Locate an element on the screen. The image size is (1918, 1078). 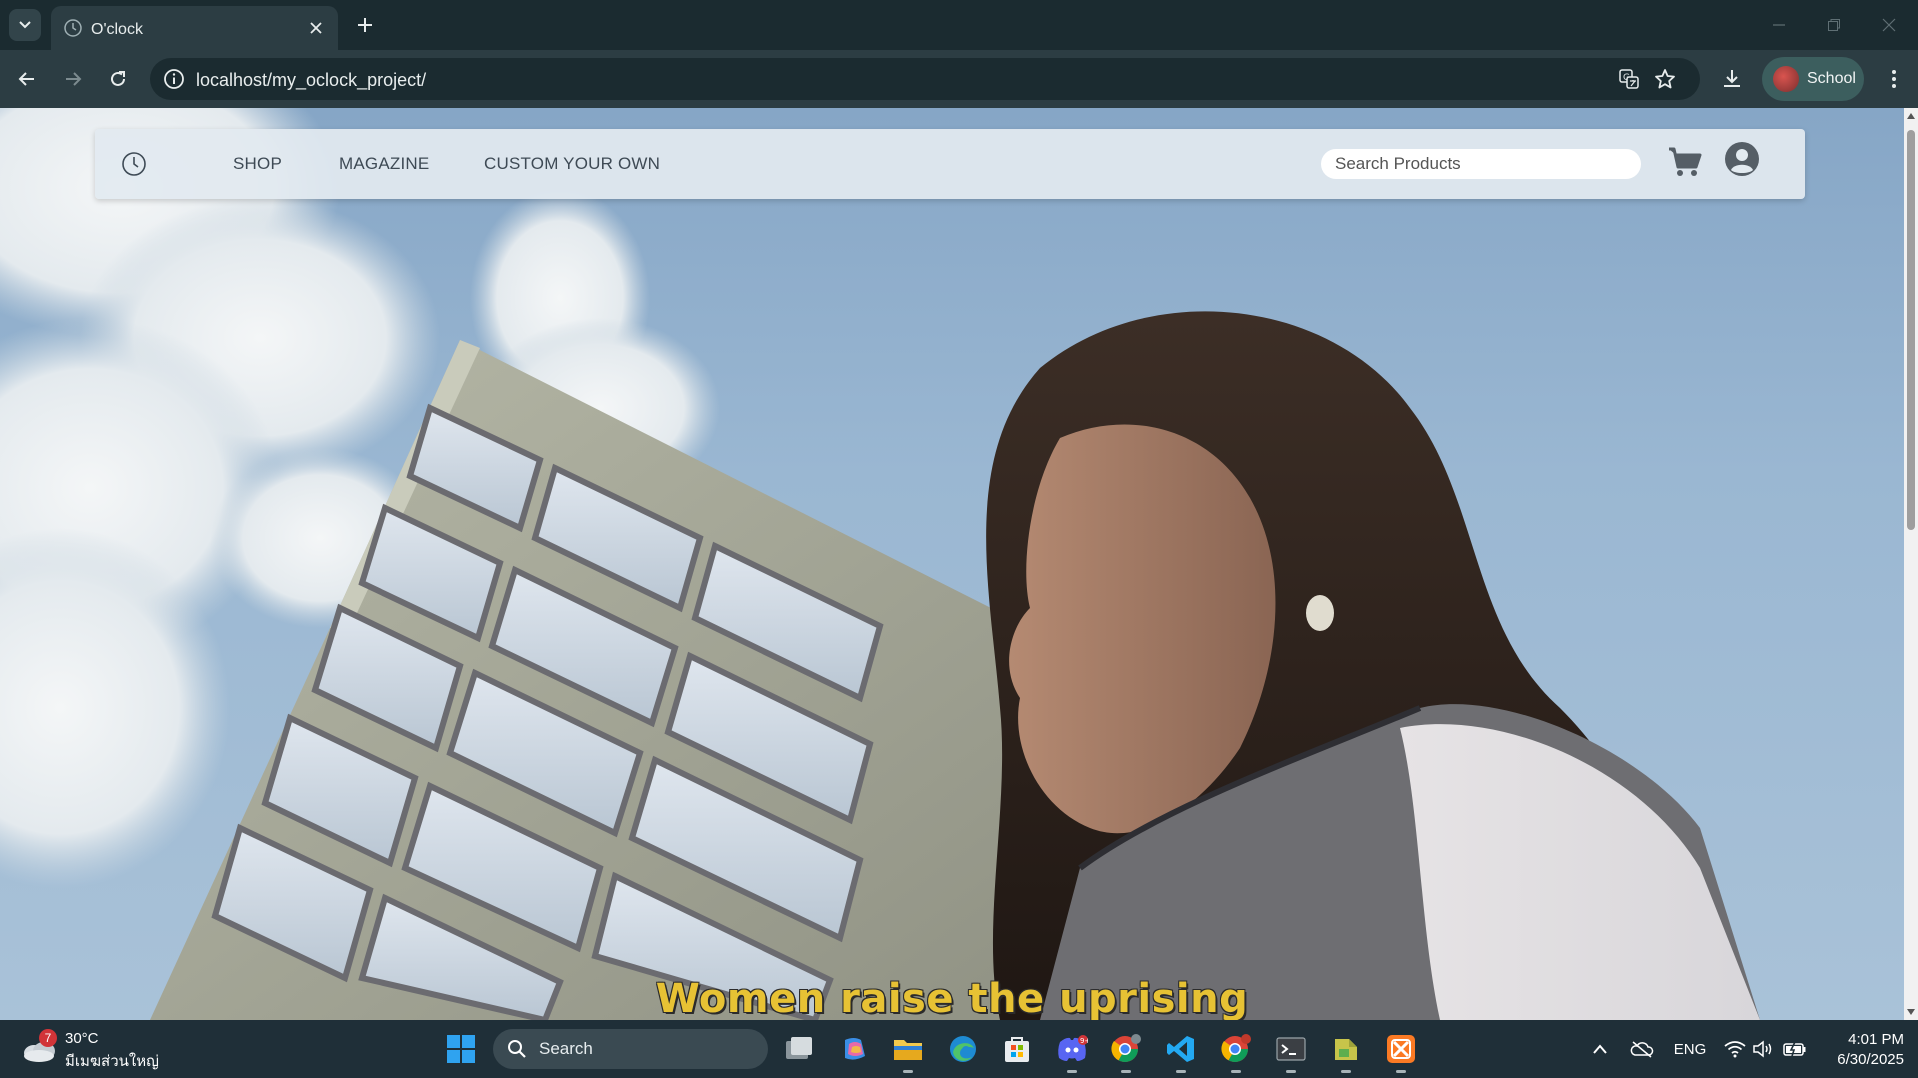
notes-app is located at coordinates (1346, 1051).